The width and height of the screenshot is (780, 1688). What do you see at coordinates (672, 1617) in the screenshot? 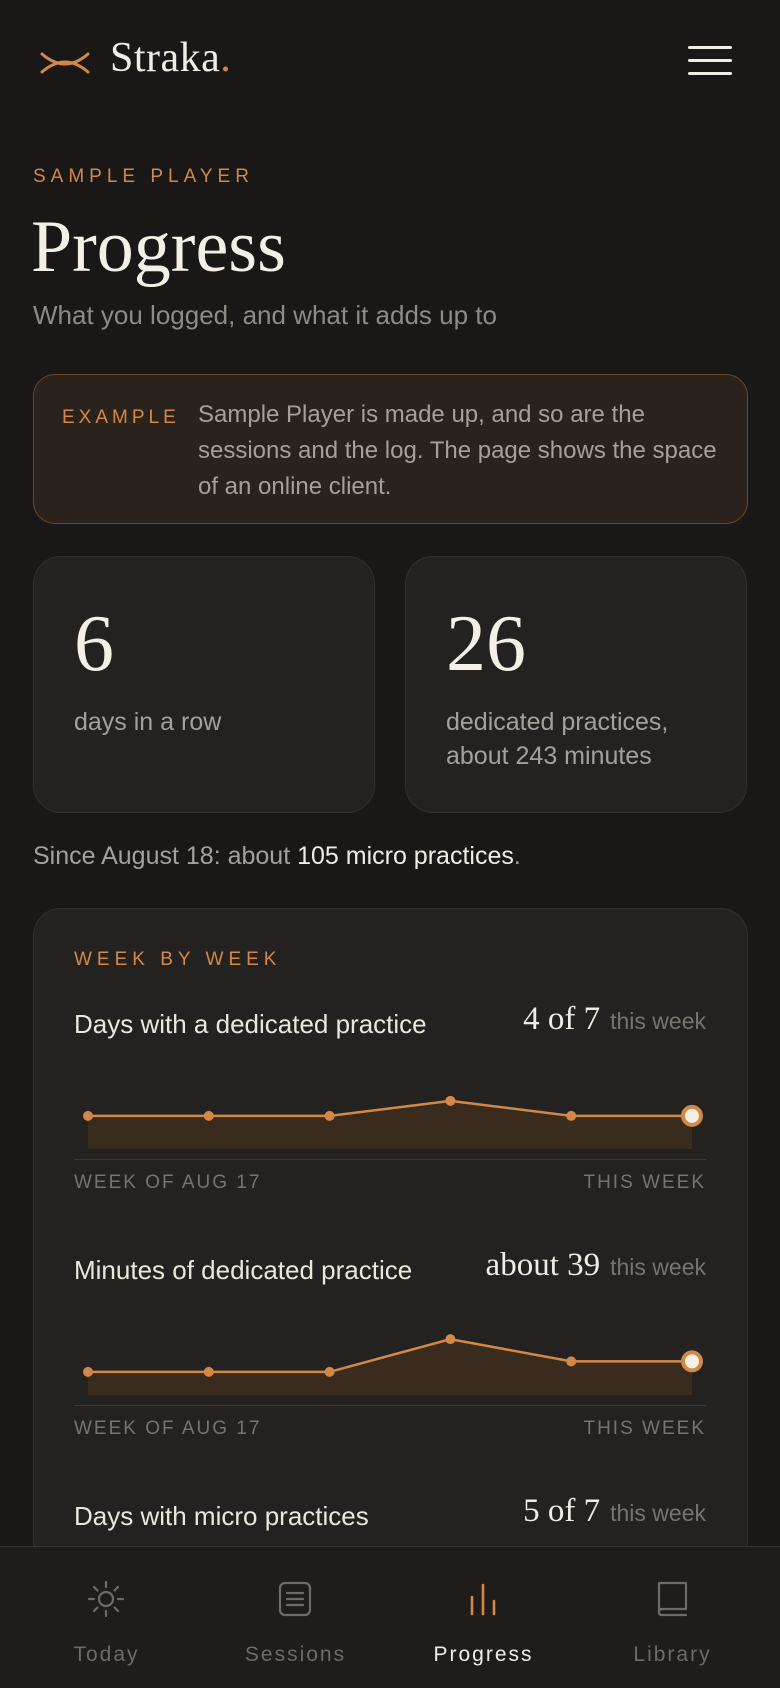
I see `nav-library: Library` at bounding box center [672, 1617].